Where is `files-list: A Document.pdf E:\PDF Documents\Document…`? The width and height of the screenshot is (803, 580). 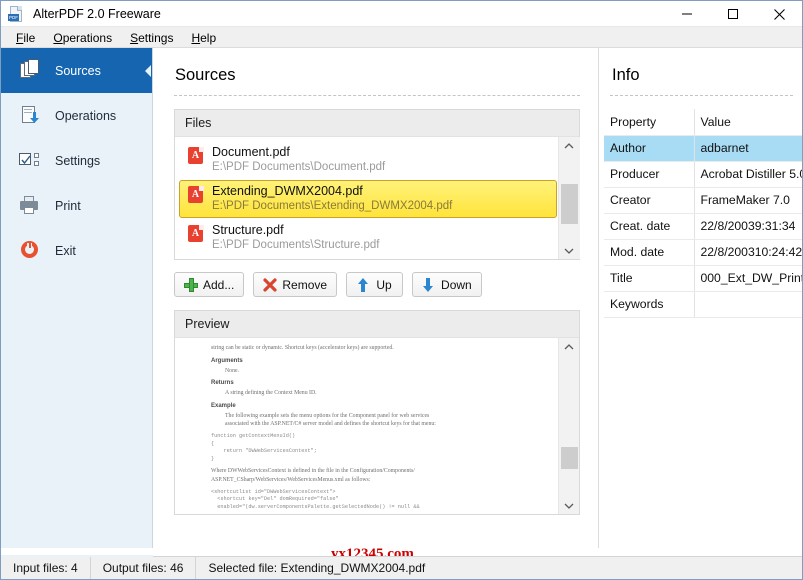
files-list: A Document.pdf E:\PDF Documents\Document… is located at coordinates (366, 198).